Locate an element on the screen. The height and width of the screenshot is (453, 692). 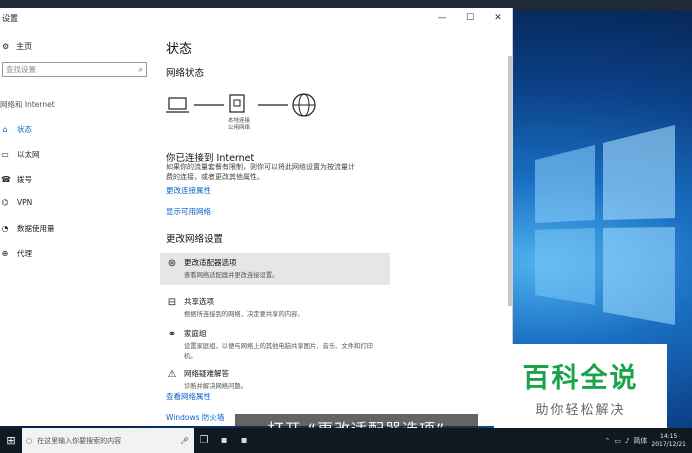
option-desc-cont: 机。 is located at coordinates (190, 356).